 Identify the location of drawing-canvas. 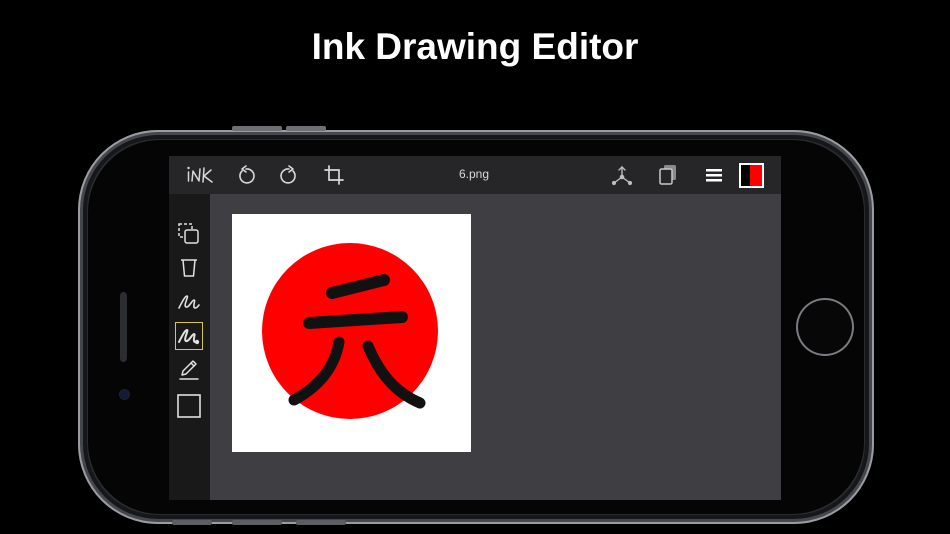
(351, 333).